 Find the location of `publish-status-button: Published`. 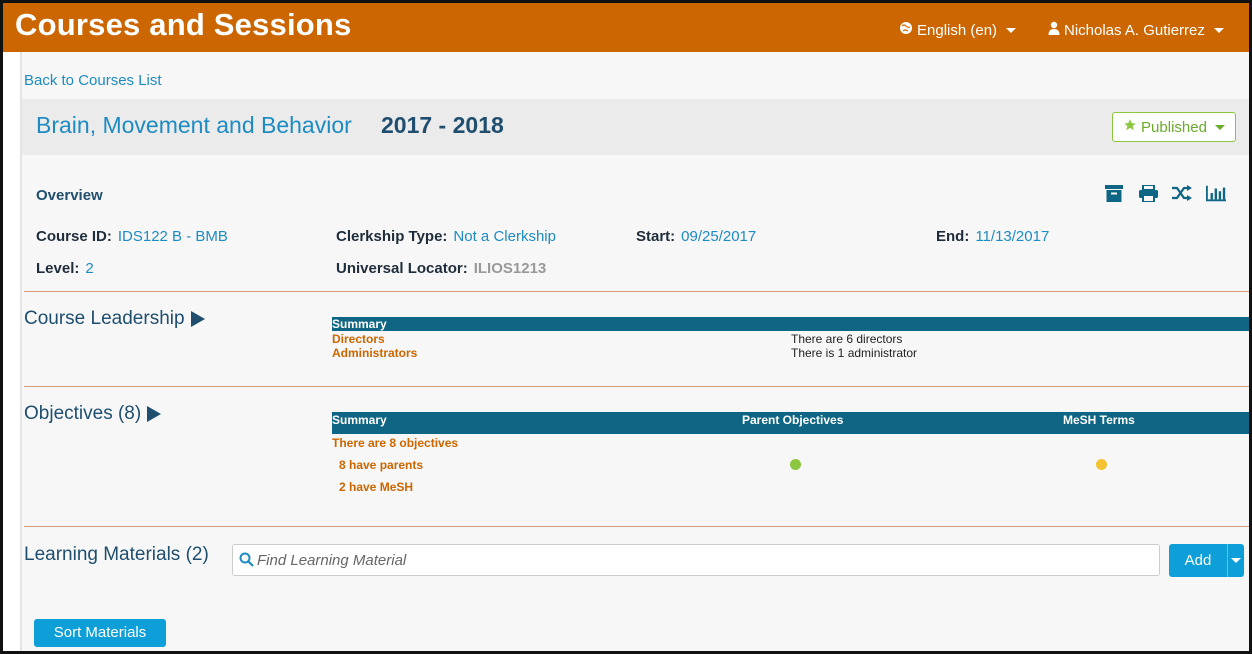

publish-status-button: Published is located at coordinates (1174, 127).